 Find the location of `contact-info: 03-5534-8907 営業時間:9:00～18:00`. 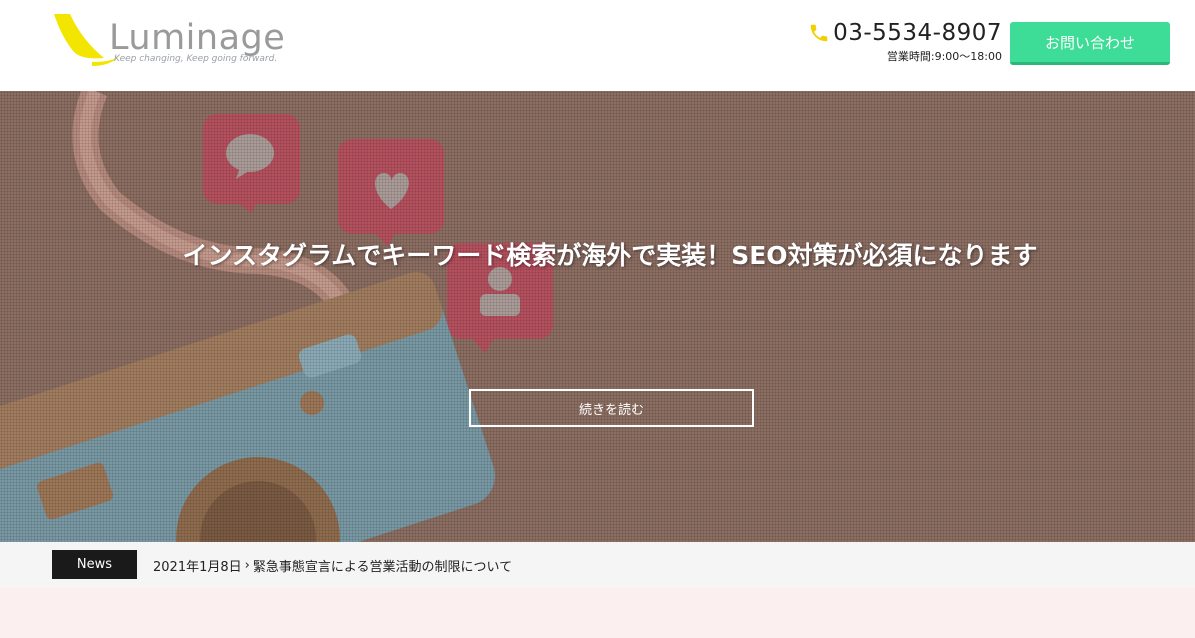

contact-info: 03-5534-8907 営業時間:9:00～18:00 is located at coordinates (905, 42).